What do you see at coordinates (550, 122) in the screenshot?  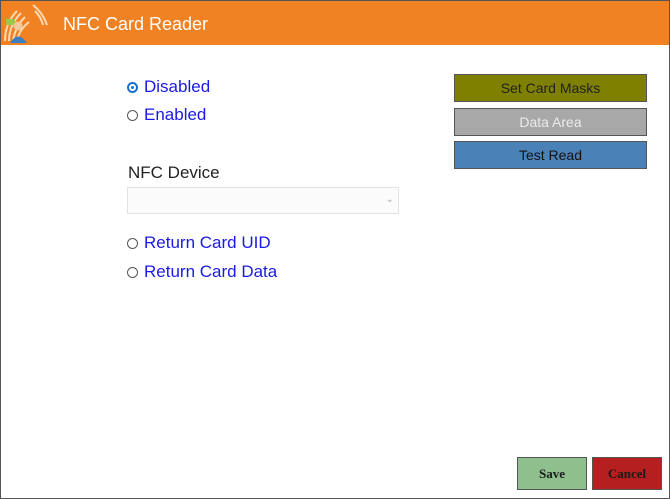 I see `data-area-button: Data Area` at bounding box center [550, 122].